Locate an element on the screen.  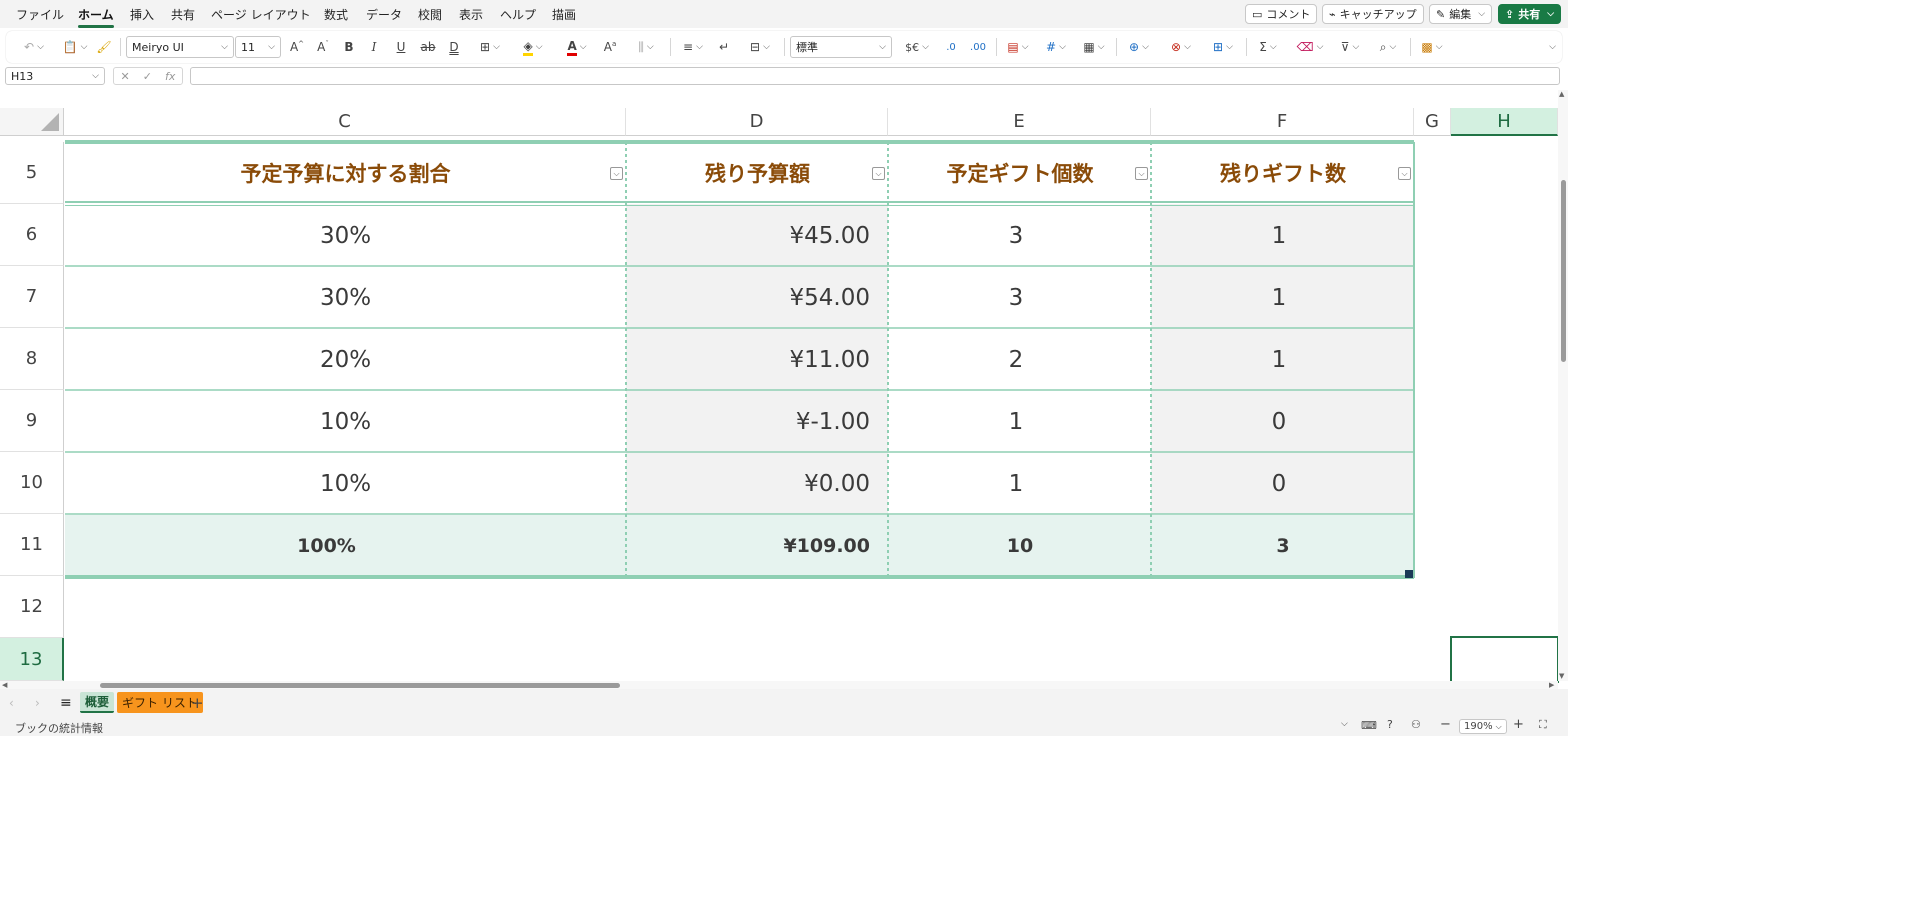
sheet-tab-overview: 概要 is located at coordinates (97, 702).